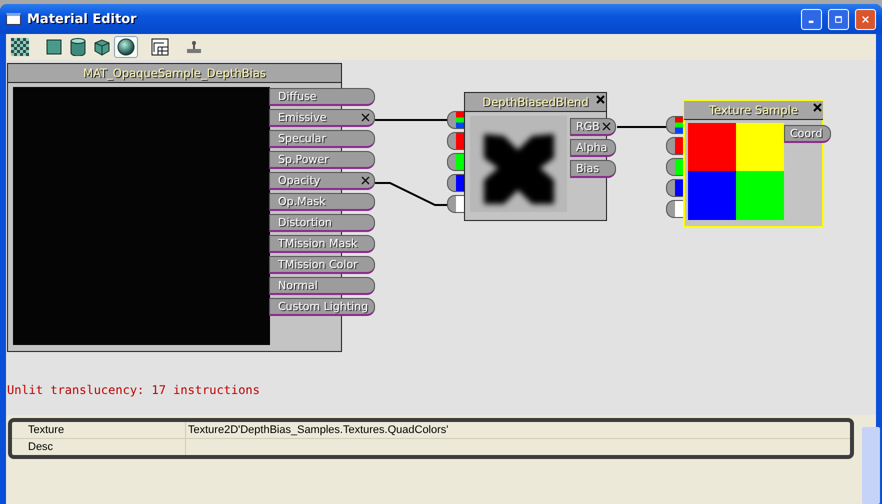 The height and width of the screenshot is (504, 882). I want to click on input-pin: TMission Mask, so click(322, 244).